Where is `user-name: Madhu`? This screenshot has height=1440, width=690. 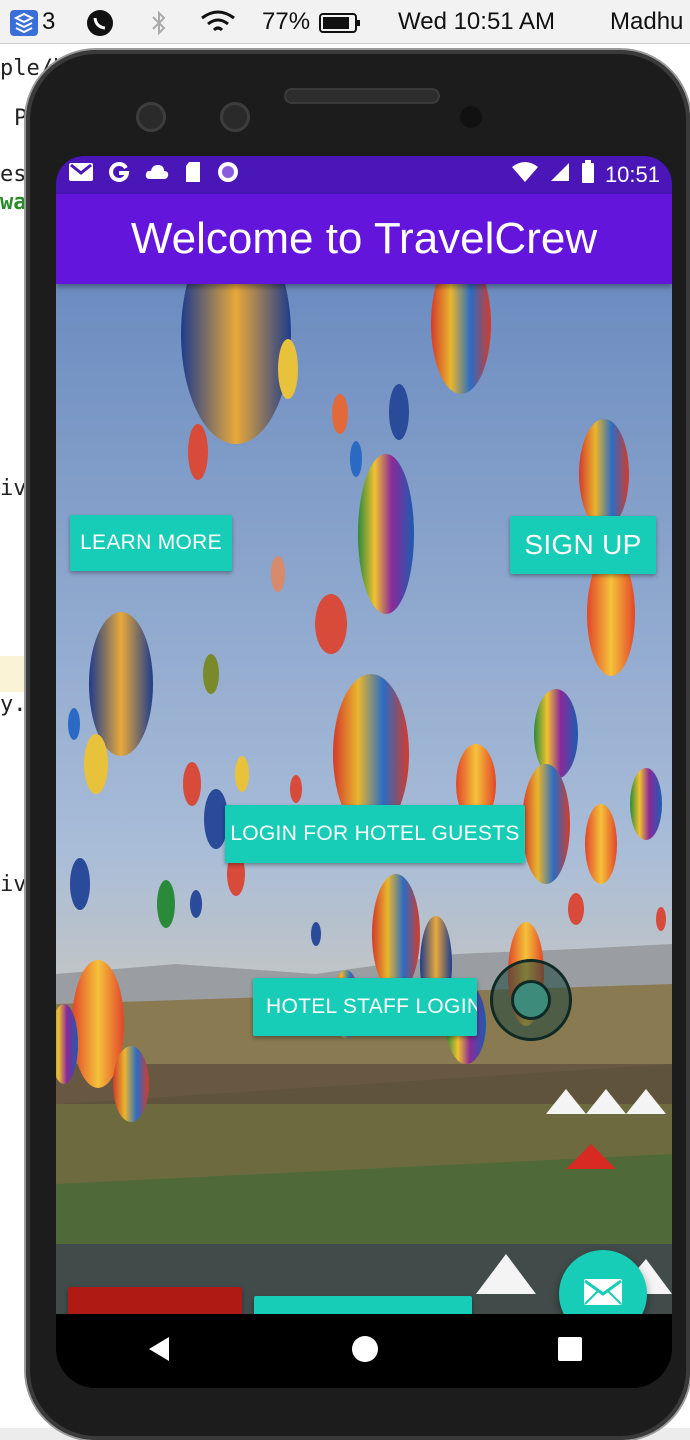
user-name: Madhu is located at coordinates (646, 22).